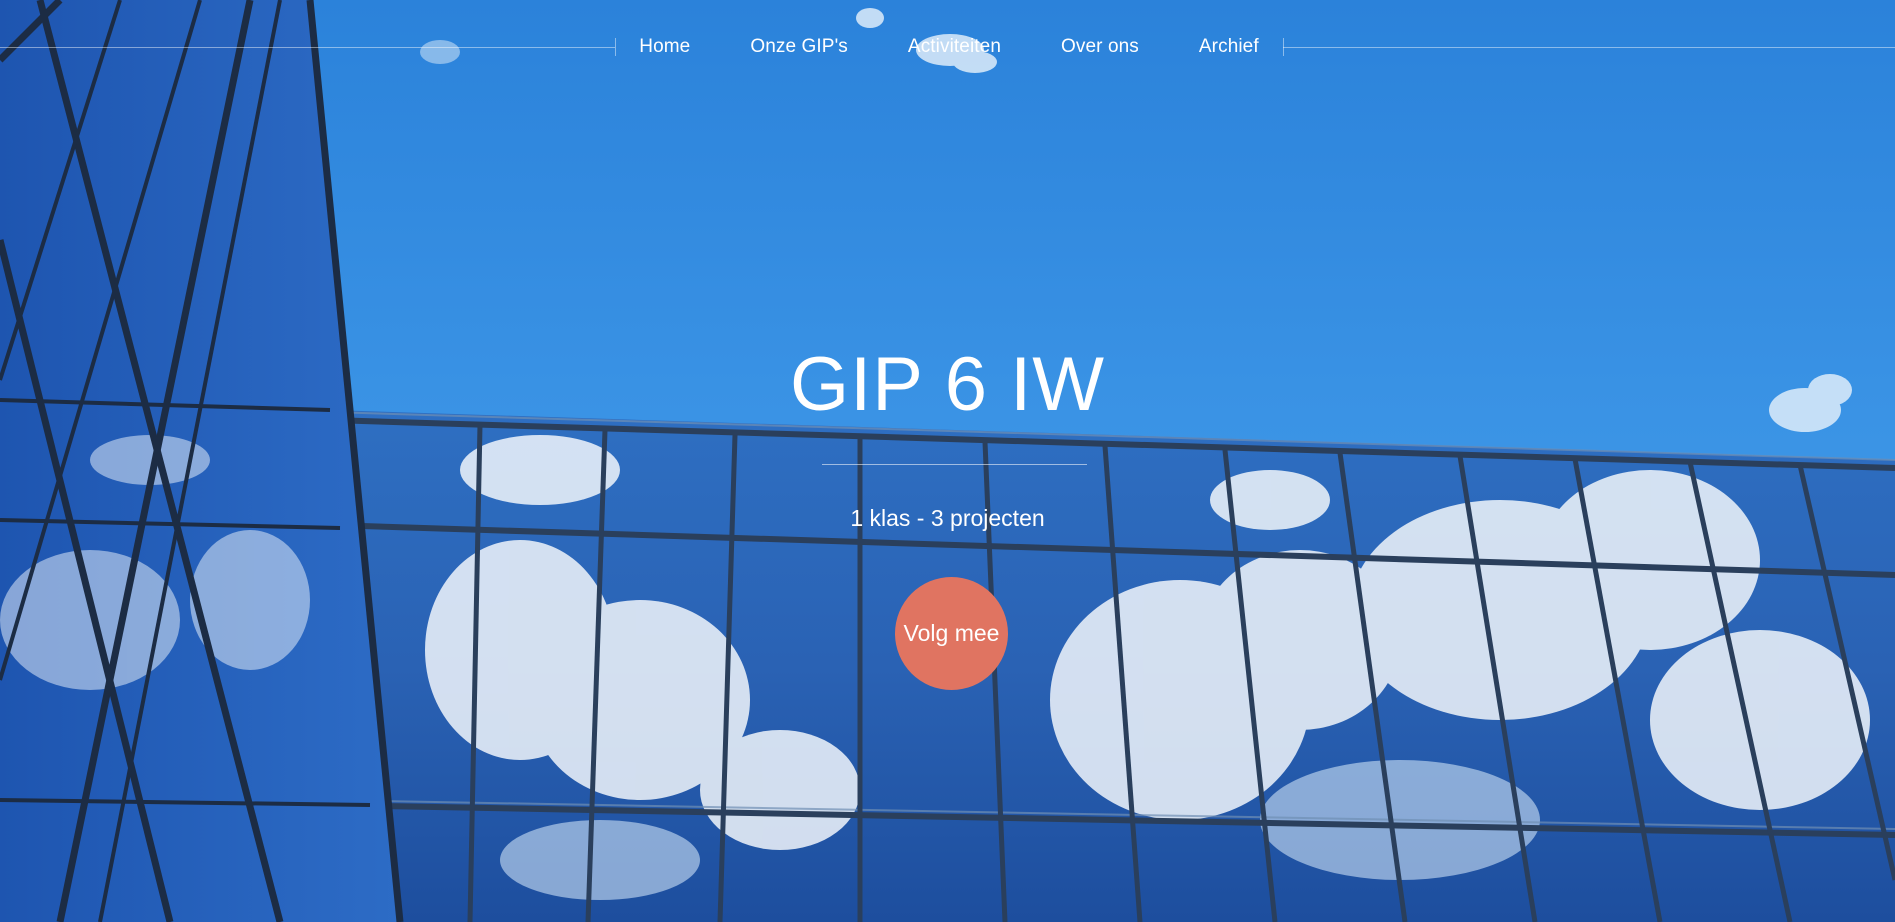  I want to click on nav-rule-right, so click(1589, 47).